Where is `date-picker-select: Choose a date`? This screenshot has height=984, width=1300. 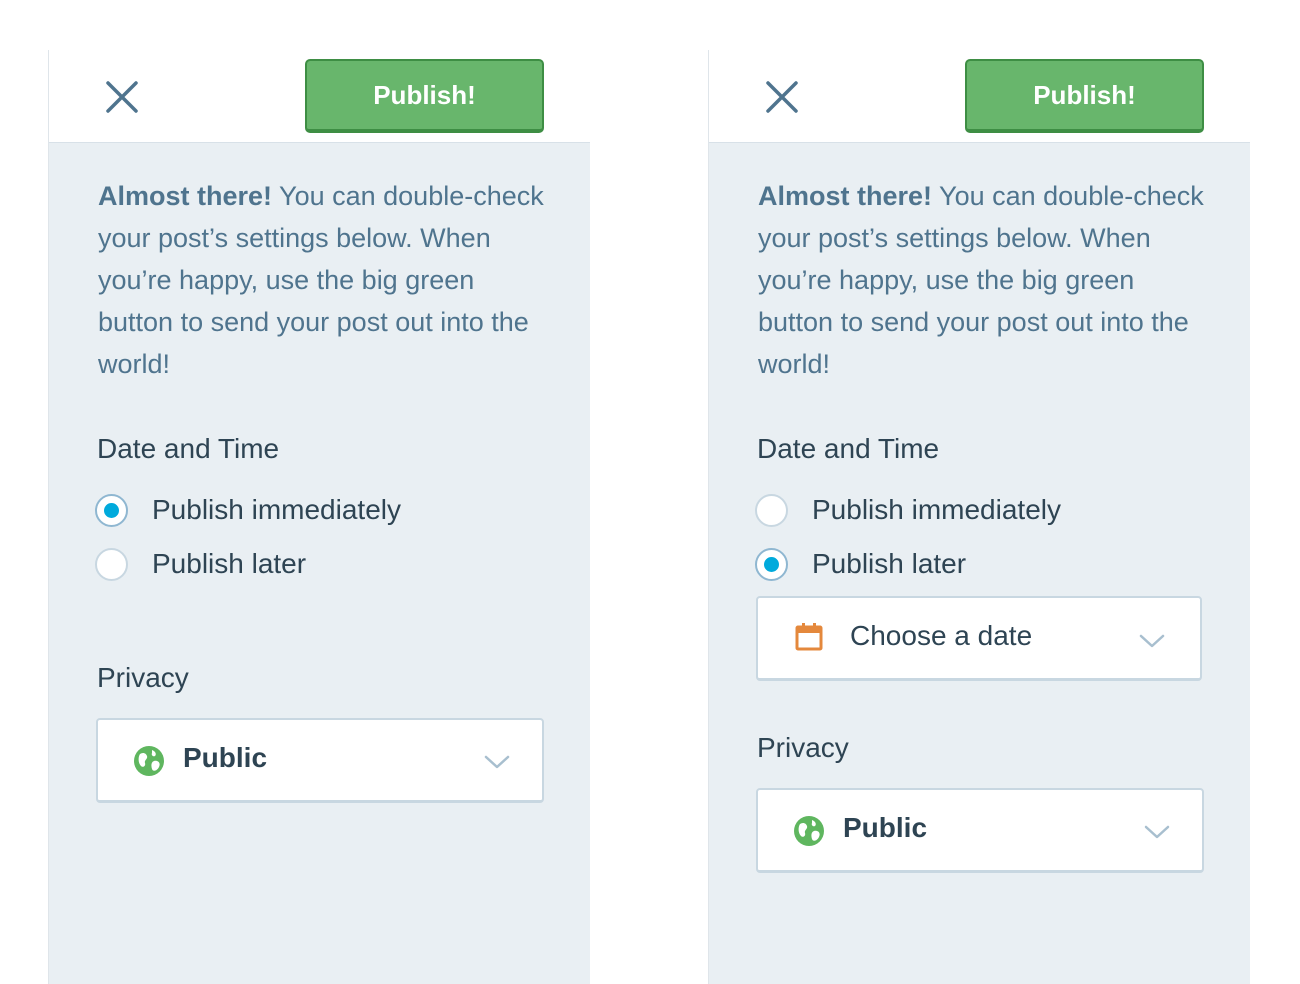
date-picker-select: Choose a date is located at coordinates (979, 638).